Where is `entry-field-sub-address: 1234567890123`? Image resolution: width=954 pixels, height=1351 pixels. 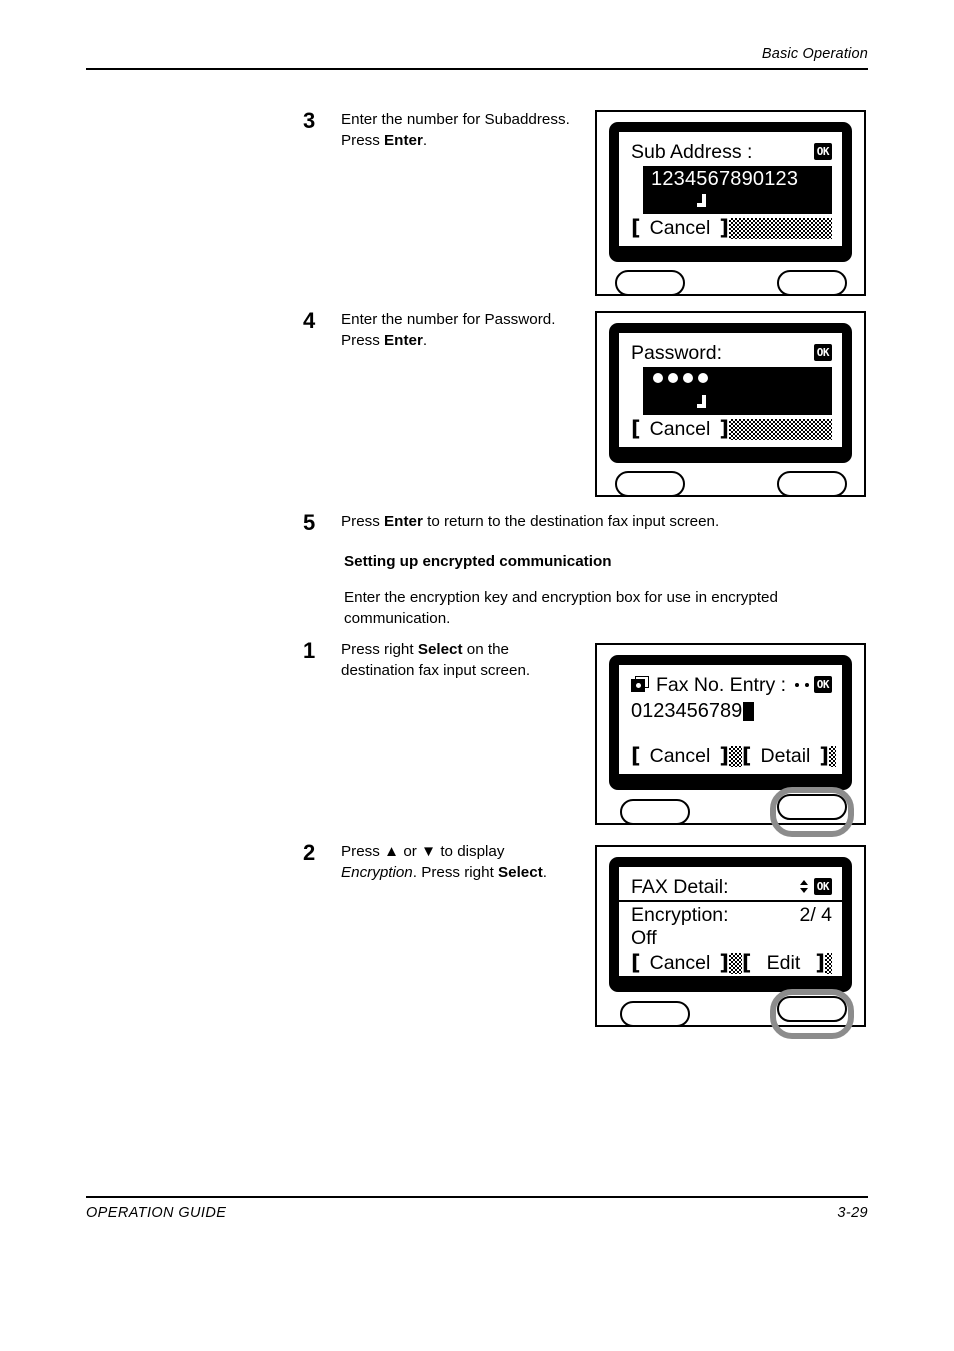 entry-field-sub-address: 1234567890123 is located at coordinates (737, 190).